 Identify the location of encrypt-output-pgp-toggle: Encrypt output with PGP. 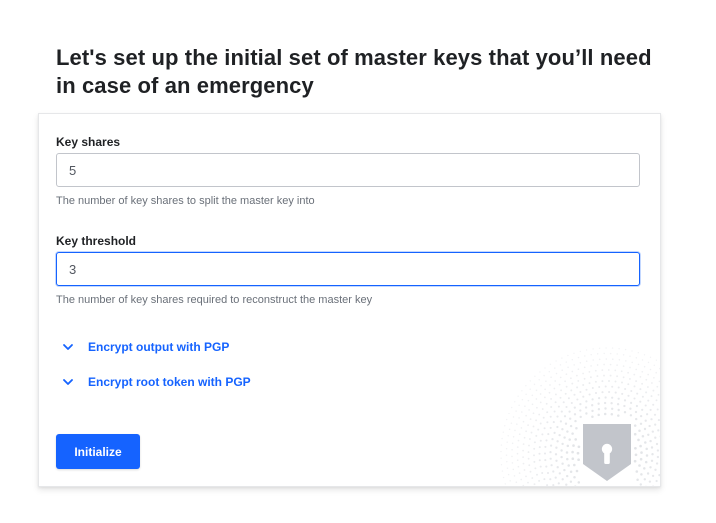
(145, 347).